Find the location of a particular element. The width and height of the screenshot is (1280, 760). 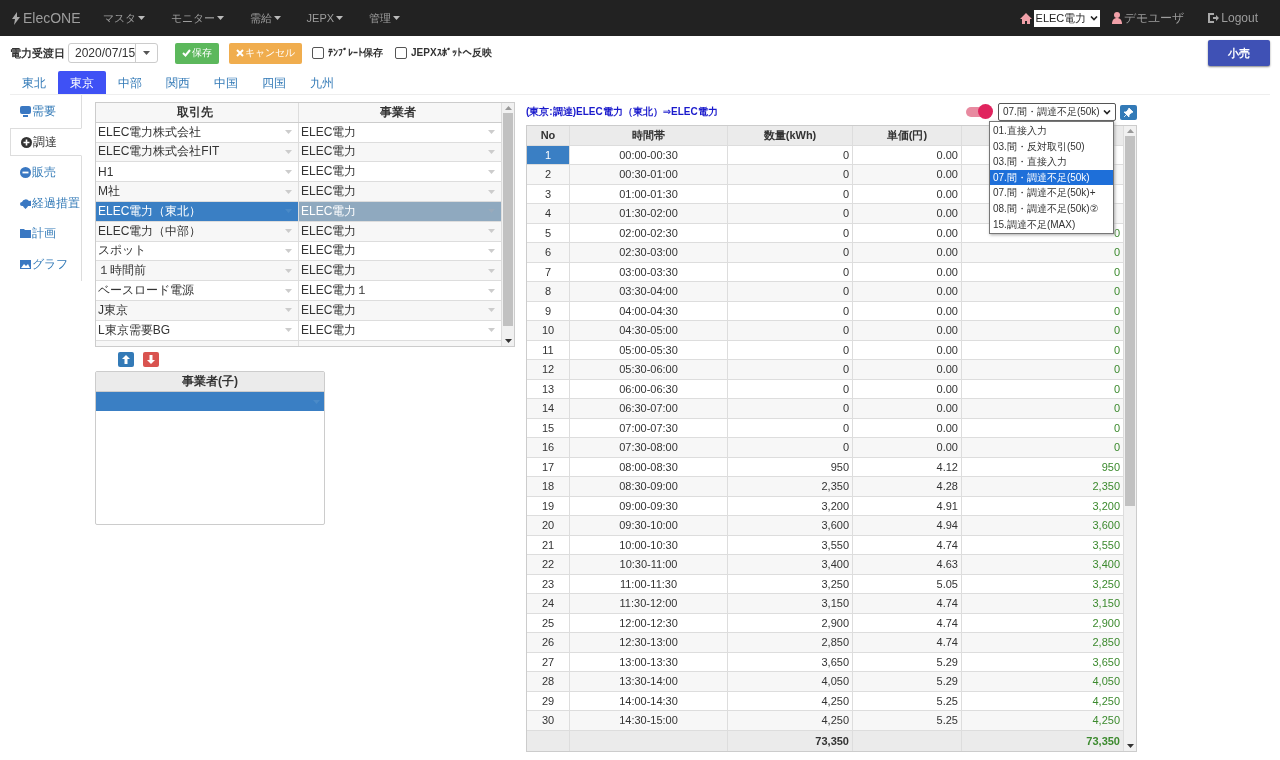

row-number: 27 is located at coordinates (548, 661).